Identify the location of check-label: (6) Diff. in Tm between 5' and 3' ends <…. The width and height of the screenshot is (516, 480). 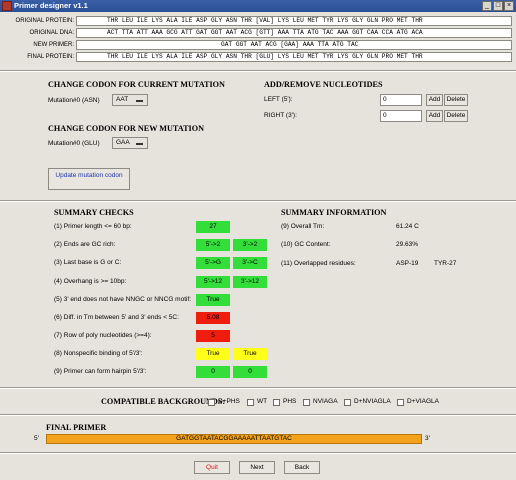
(116, 317).